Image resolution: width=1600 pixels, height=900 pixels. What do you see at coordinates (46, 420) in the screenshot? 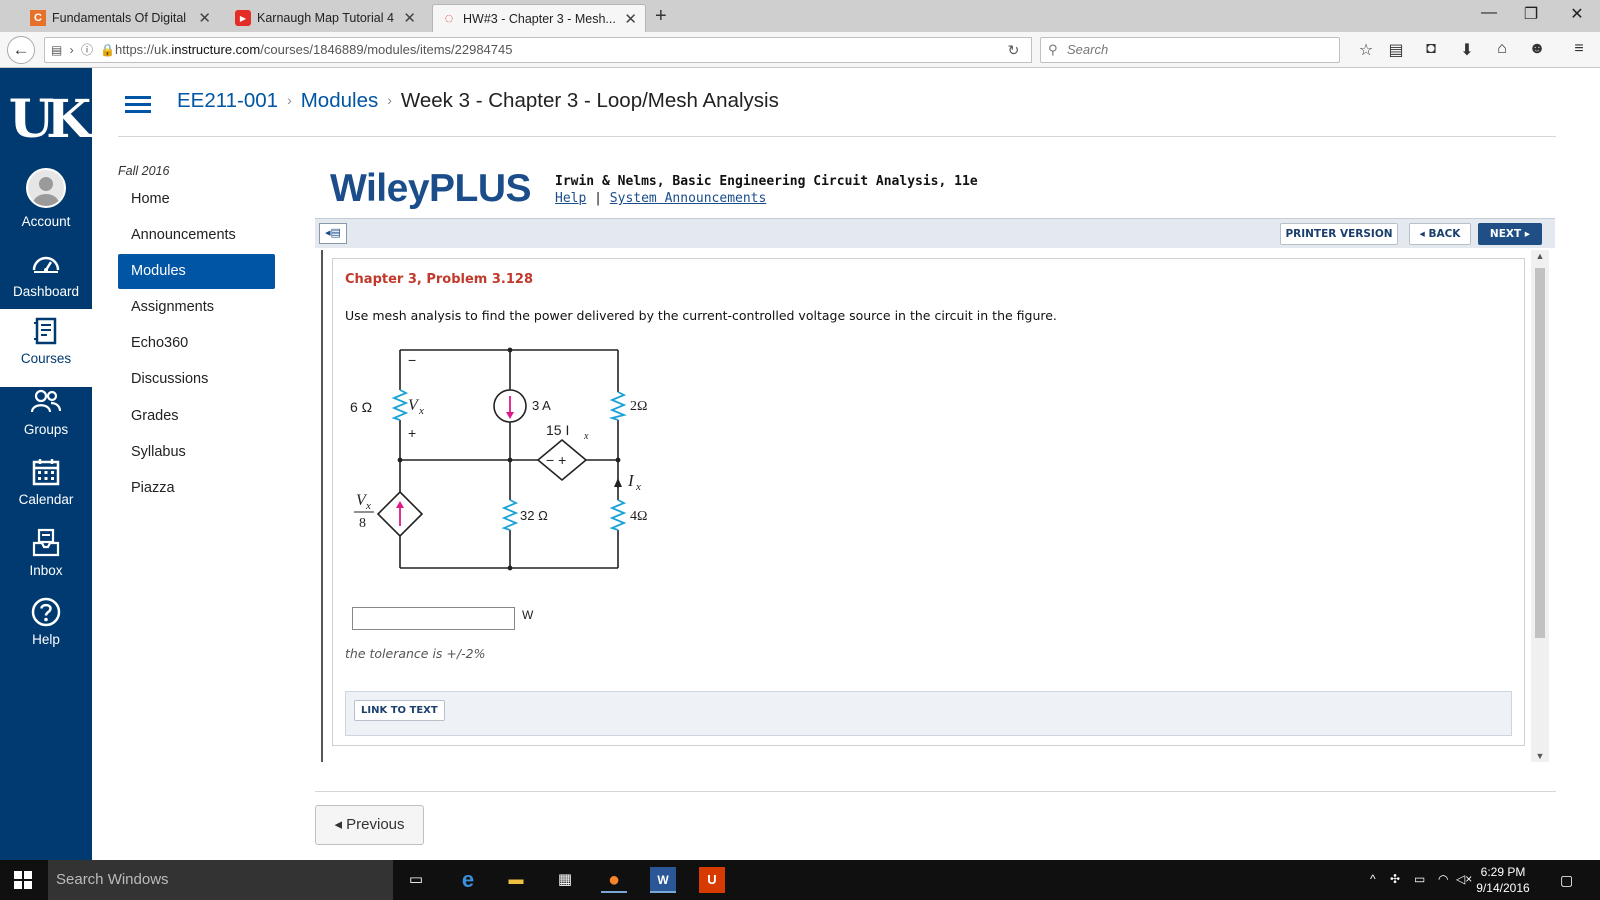
I see `global-nav-groups: Groups` at bounding box center [46, 420].